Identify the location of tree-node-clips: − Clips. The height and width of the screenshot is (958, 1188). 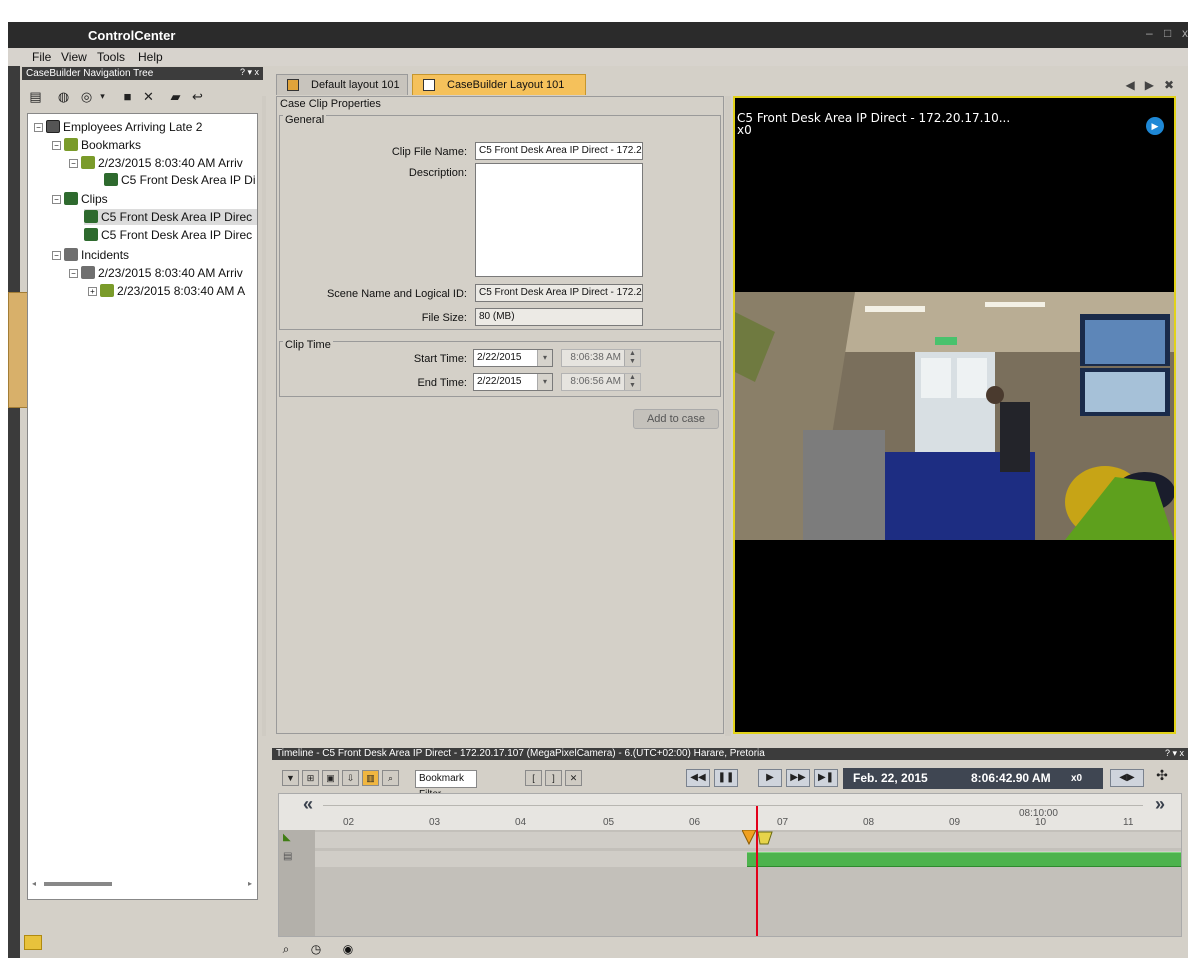
(80, 199).